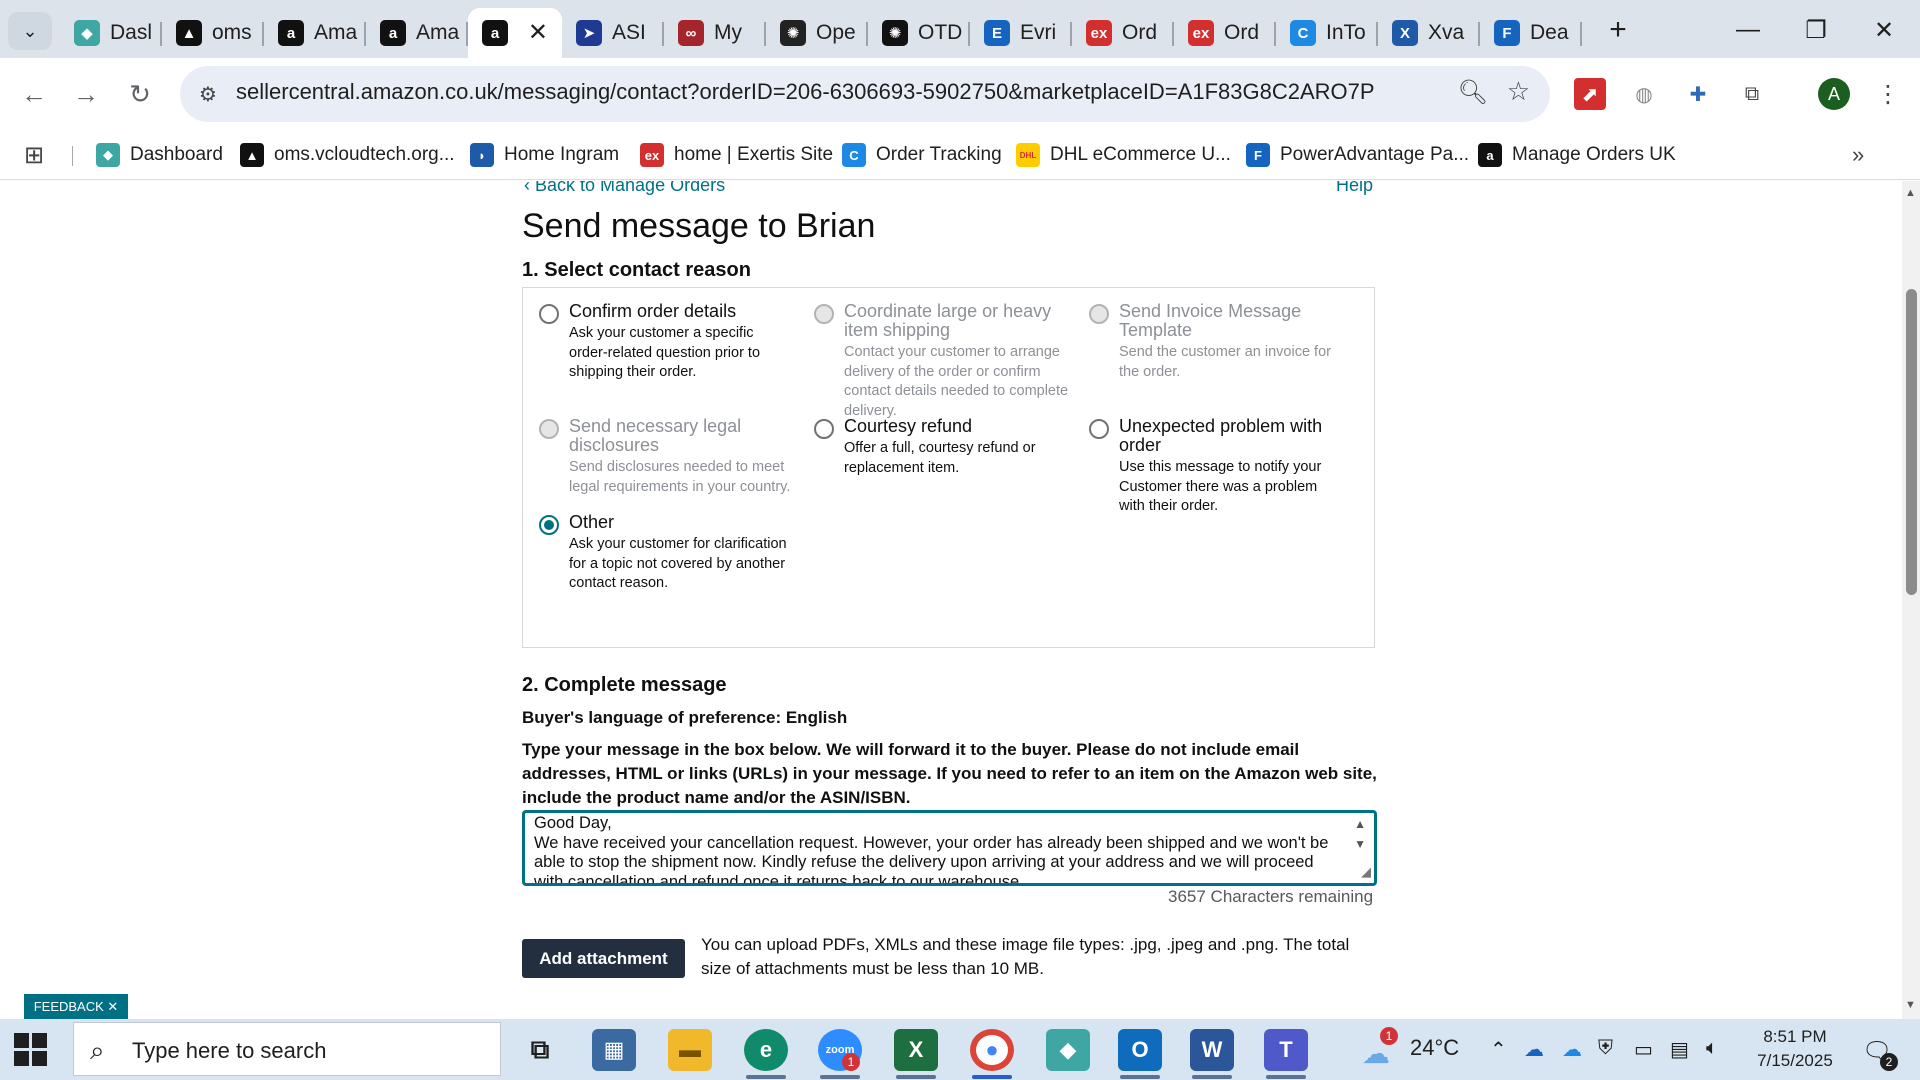  I want to click on bookmark-star-icon: ☆, so click(1518, 91).